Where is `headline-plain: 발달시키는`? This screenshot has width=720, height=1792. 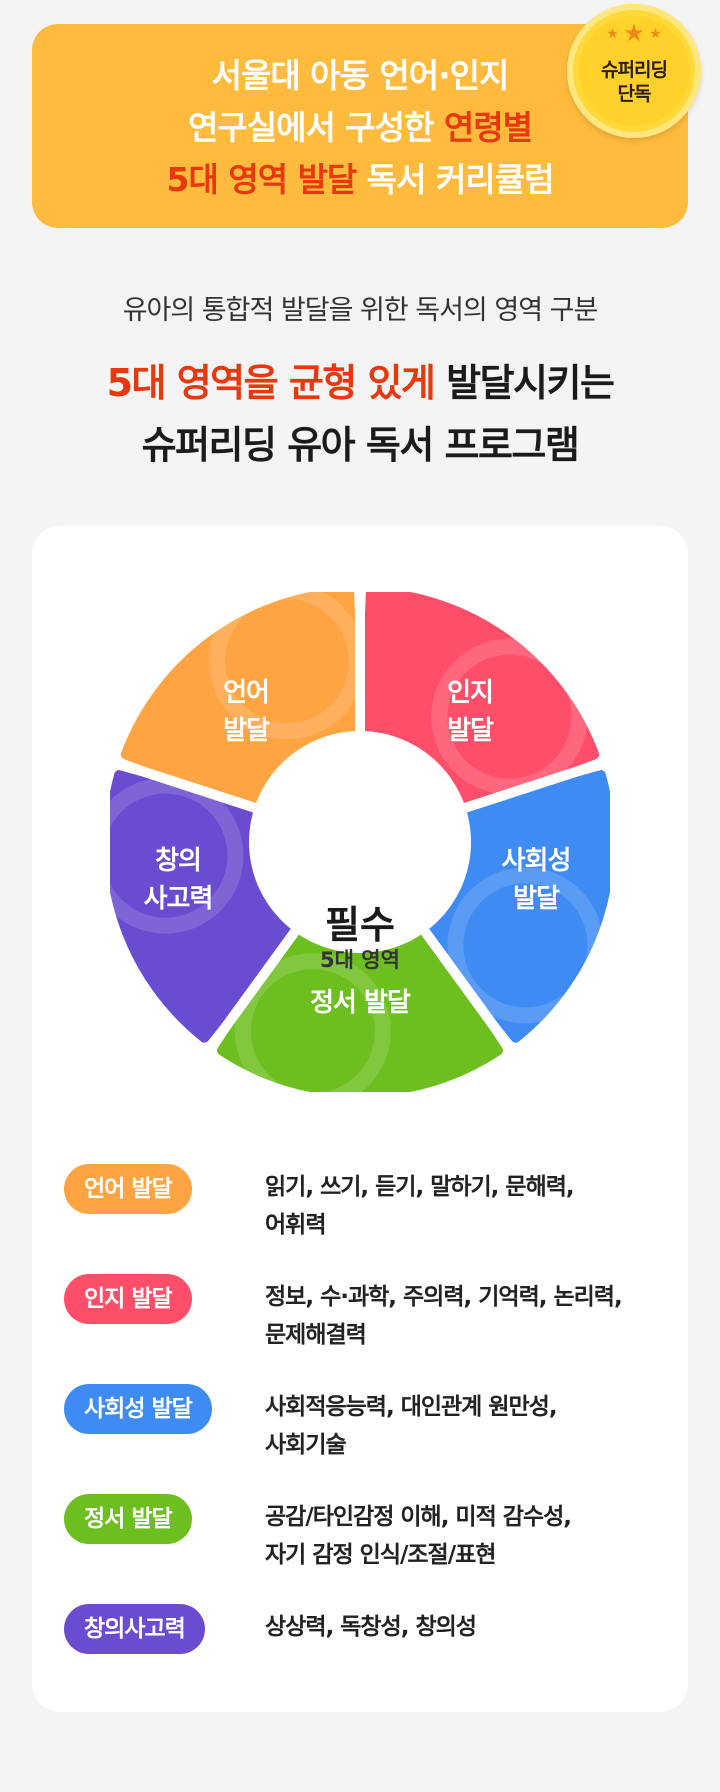
headline-plain: 발달시키는 is located at coordinates (524, 383).